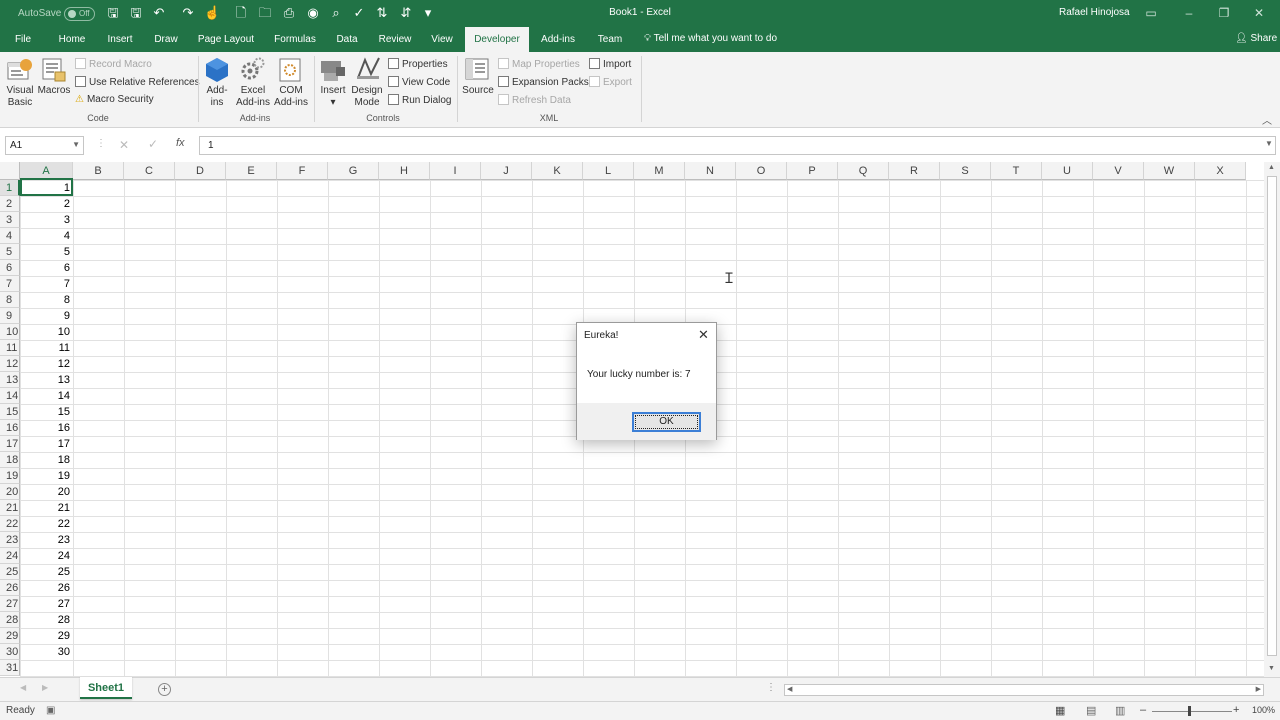 The height and width of the screenshot is (720, 1280). Describe the element at coordinates (46, 444) in the screenshot. I see `cell-a17: 17` at that location.